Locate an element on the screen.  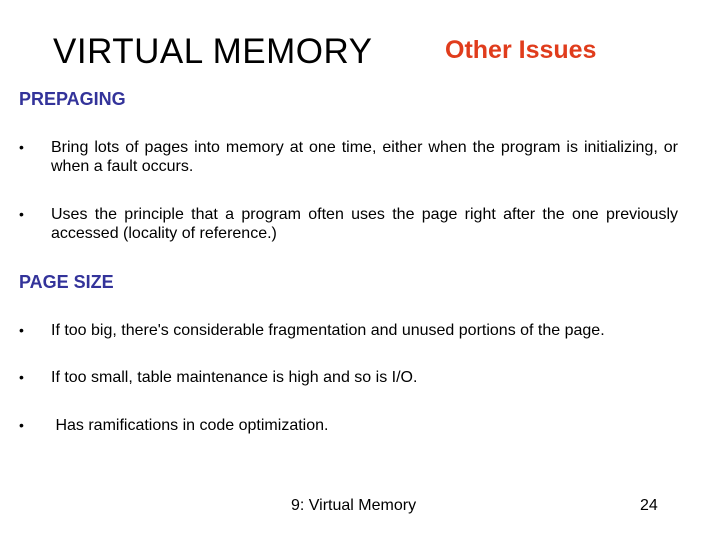
slide-subtitle: Other Issues is located at coordinates (521, 50).